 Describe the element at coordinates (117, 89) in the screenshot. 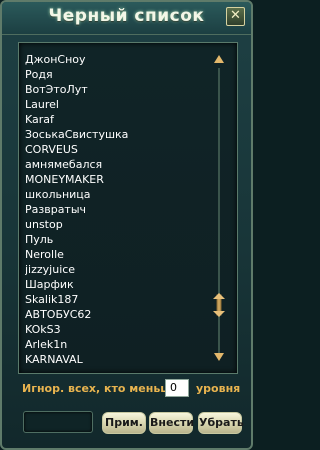

I see `list-item: ВотЭтоЛут` at that location.